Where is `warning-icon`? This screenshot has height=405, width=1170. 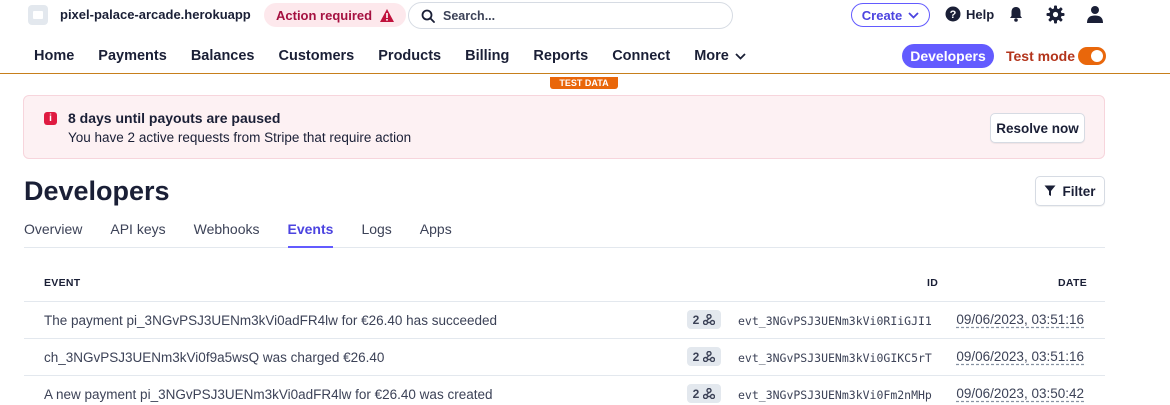
warning-icon is located at coordinates (387, 15).